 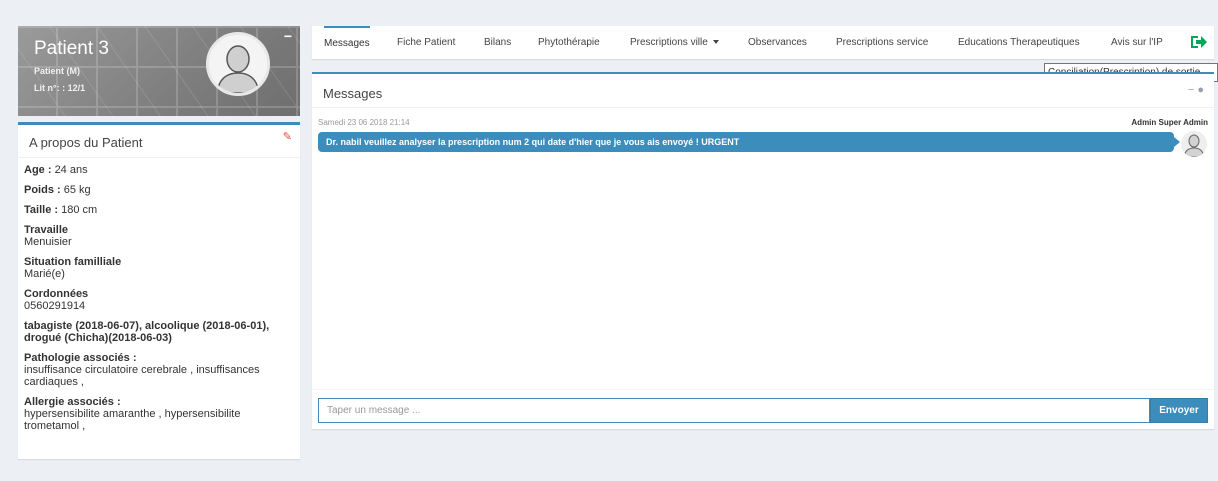 What do you see at coordinates (669, 42) in the screenshot?
I see `tab-prescriptions-ville-label: Prescriptions ville` at bounding box center [669, 42].